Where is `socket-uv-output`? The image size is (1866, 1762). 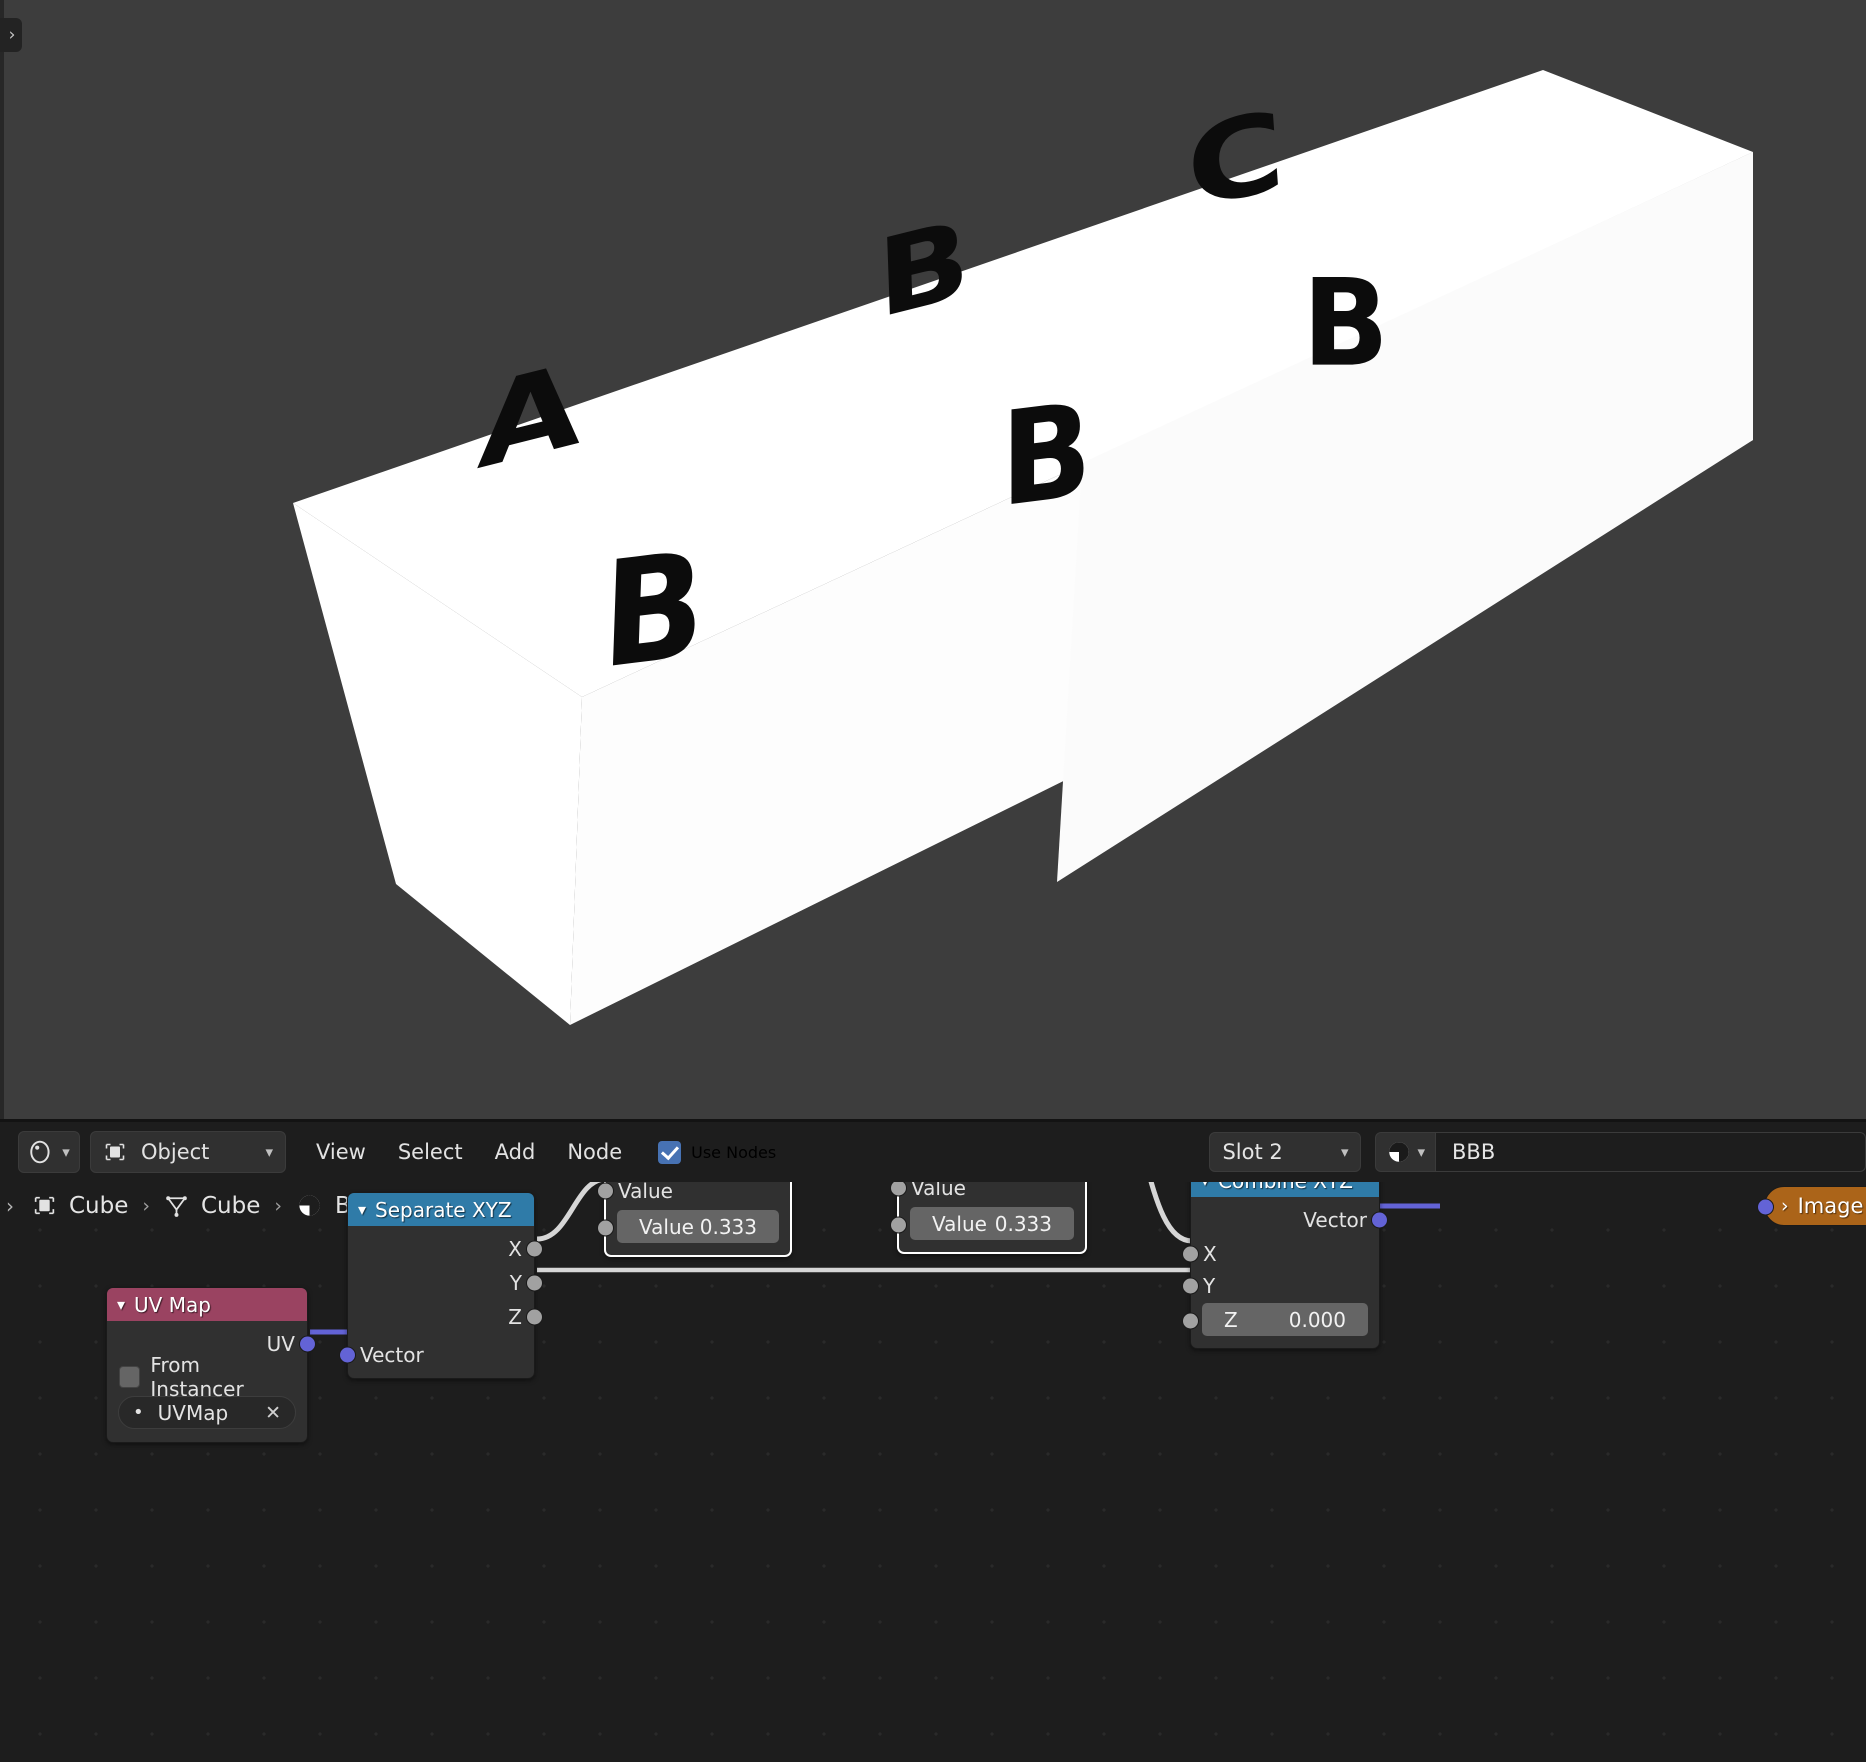 socket-uv-output is located at coordinates (307, 1344).